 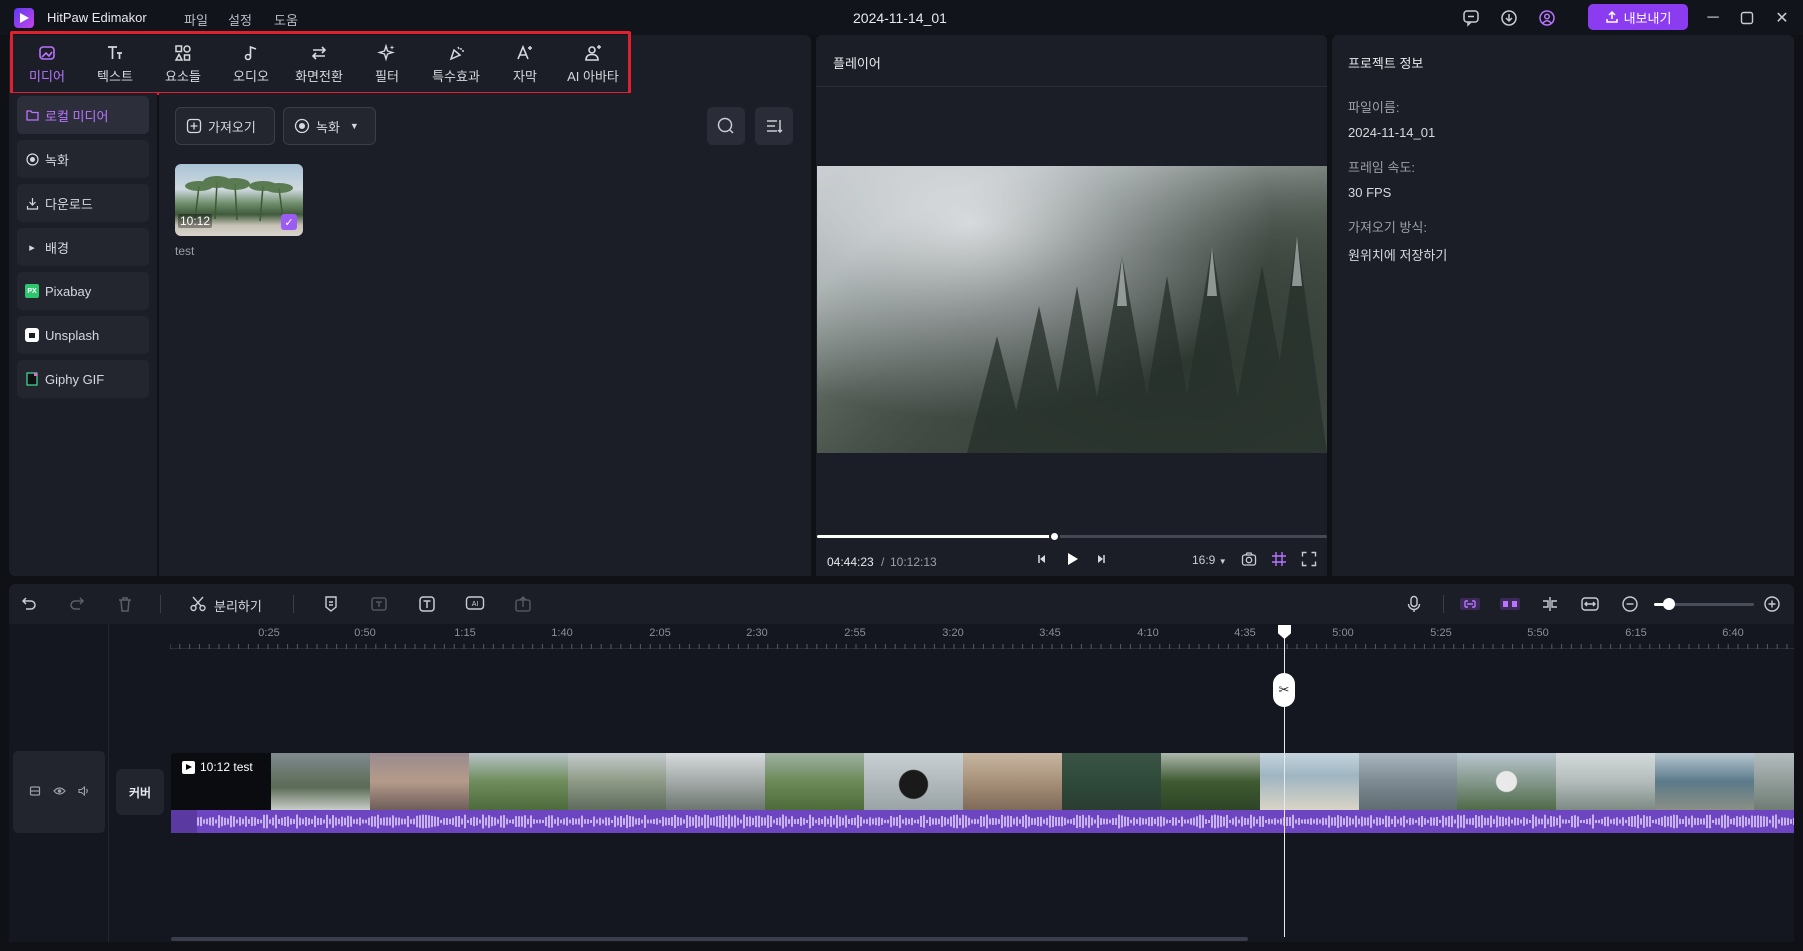 What do you see at coordinates (1470, 604) in the screenshot?
I see `link-icon` at bounding box center [1470, 604].